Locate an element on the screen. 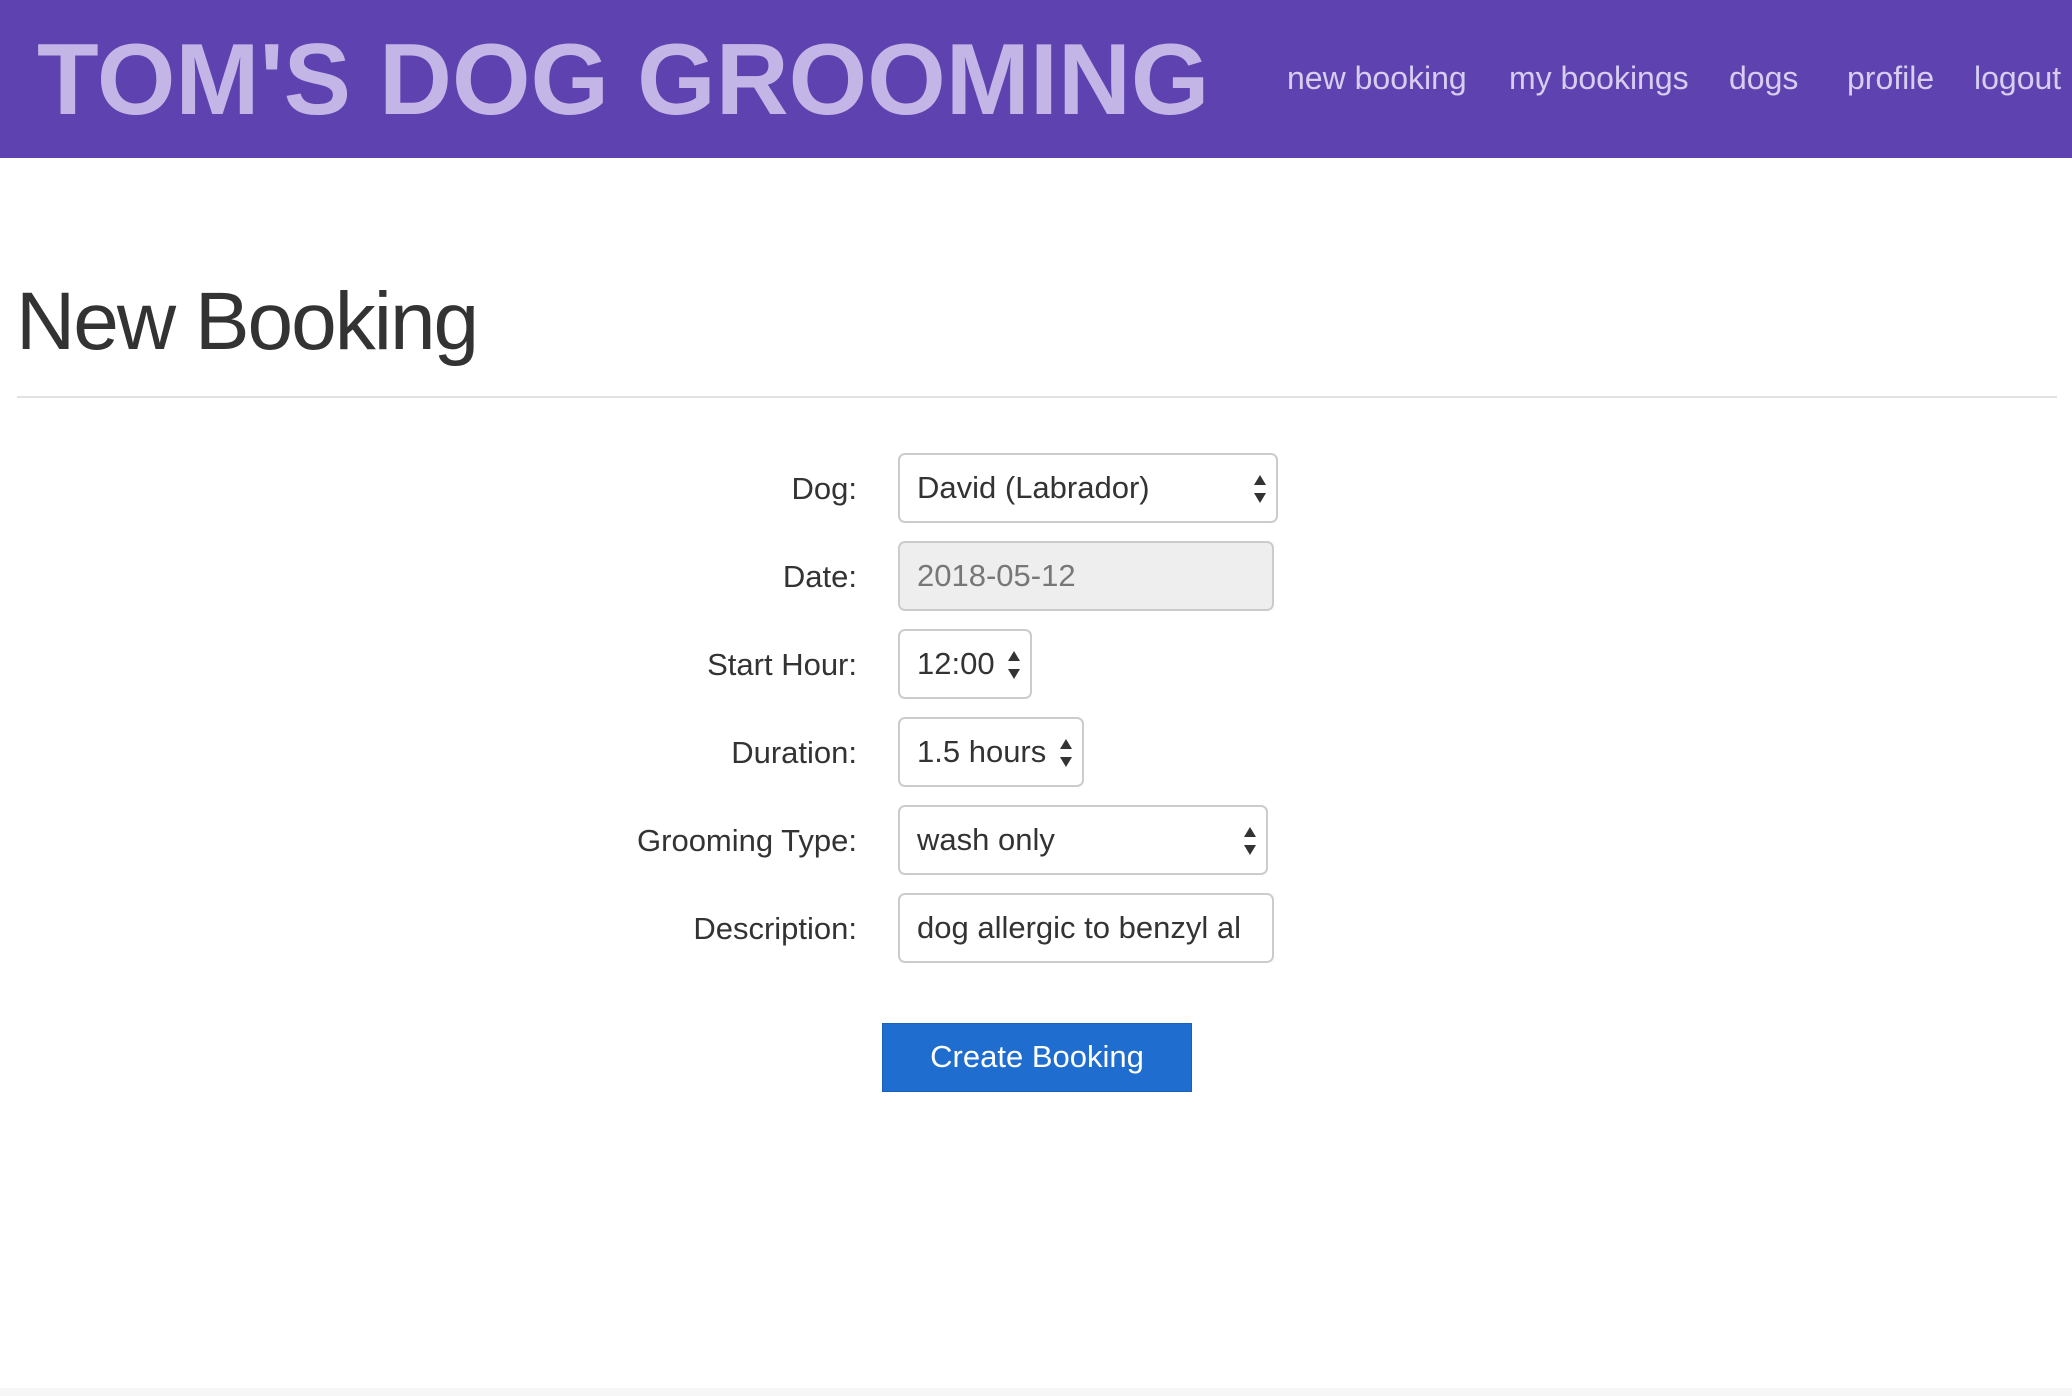 The width and height of the screenshot is (2072, 1396). duration-select-value: 1.5 hours is located at coordinates (982, 751).